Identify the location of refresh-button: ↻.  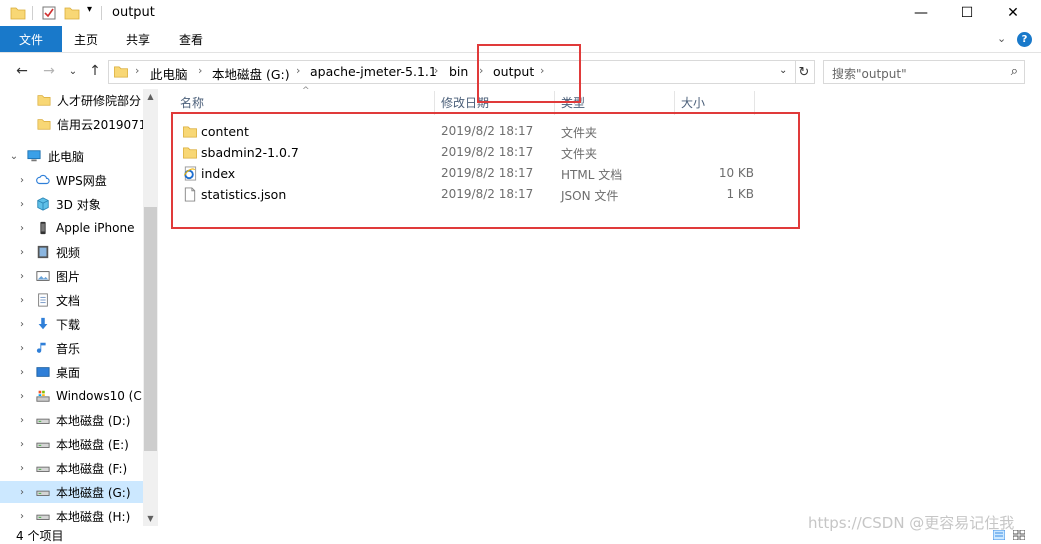
(804, 72).